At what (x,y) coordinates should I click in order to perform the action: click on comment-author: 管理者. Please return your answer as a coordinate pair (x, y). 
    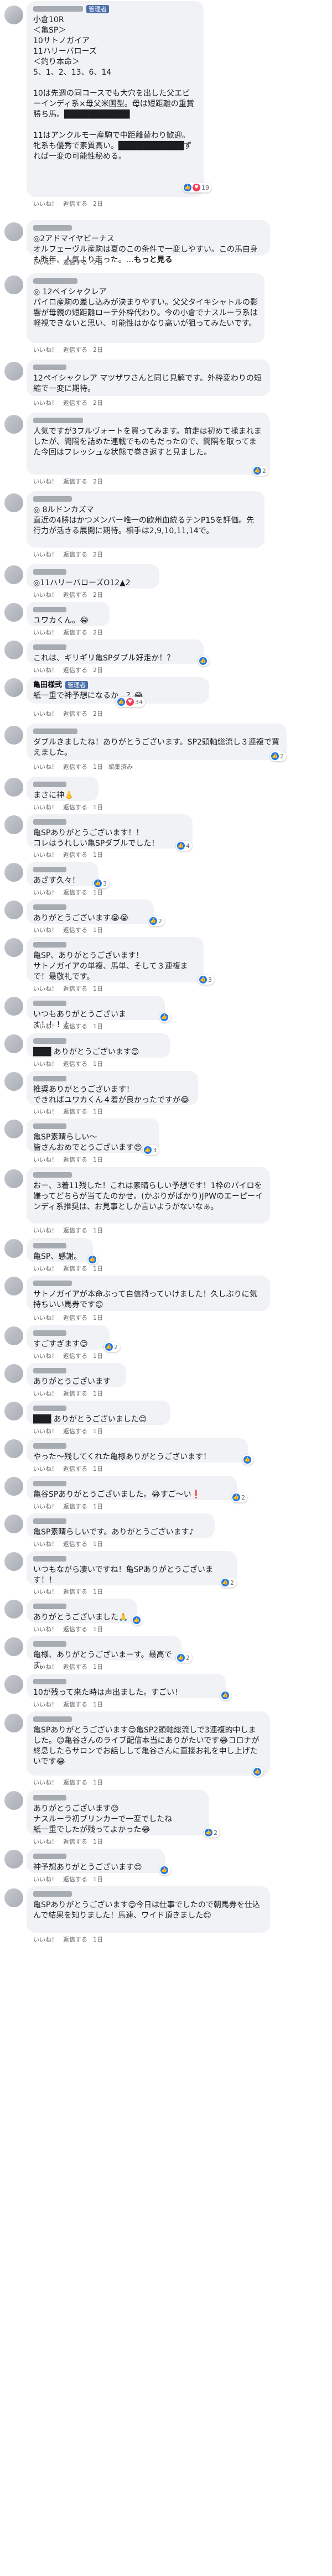
    Looking at the image, I should click on (115, 8).